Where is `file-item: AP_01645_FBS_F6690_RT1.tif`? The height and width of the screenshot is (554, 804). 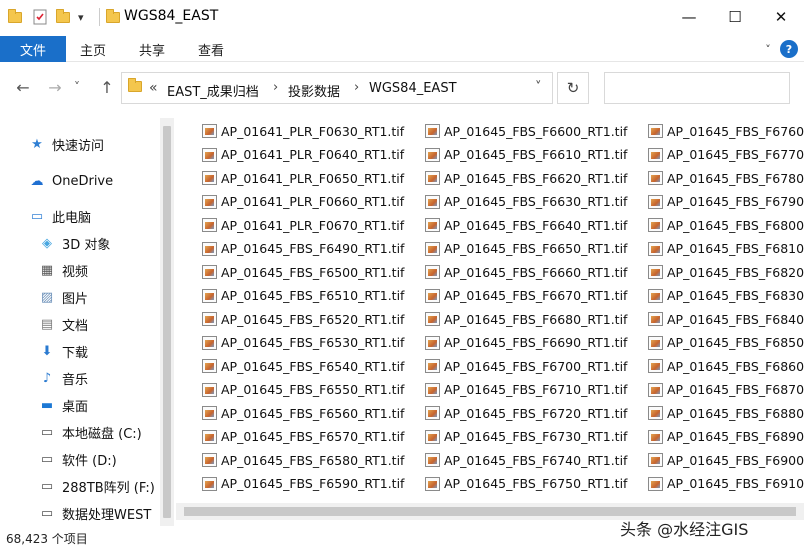 file-item: AP_01645_FBS_F6690_RT1.tif is located at coordinates (526, 343).